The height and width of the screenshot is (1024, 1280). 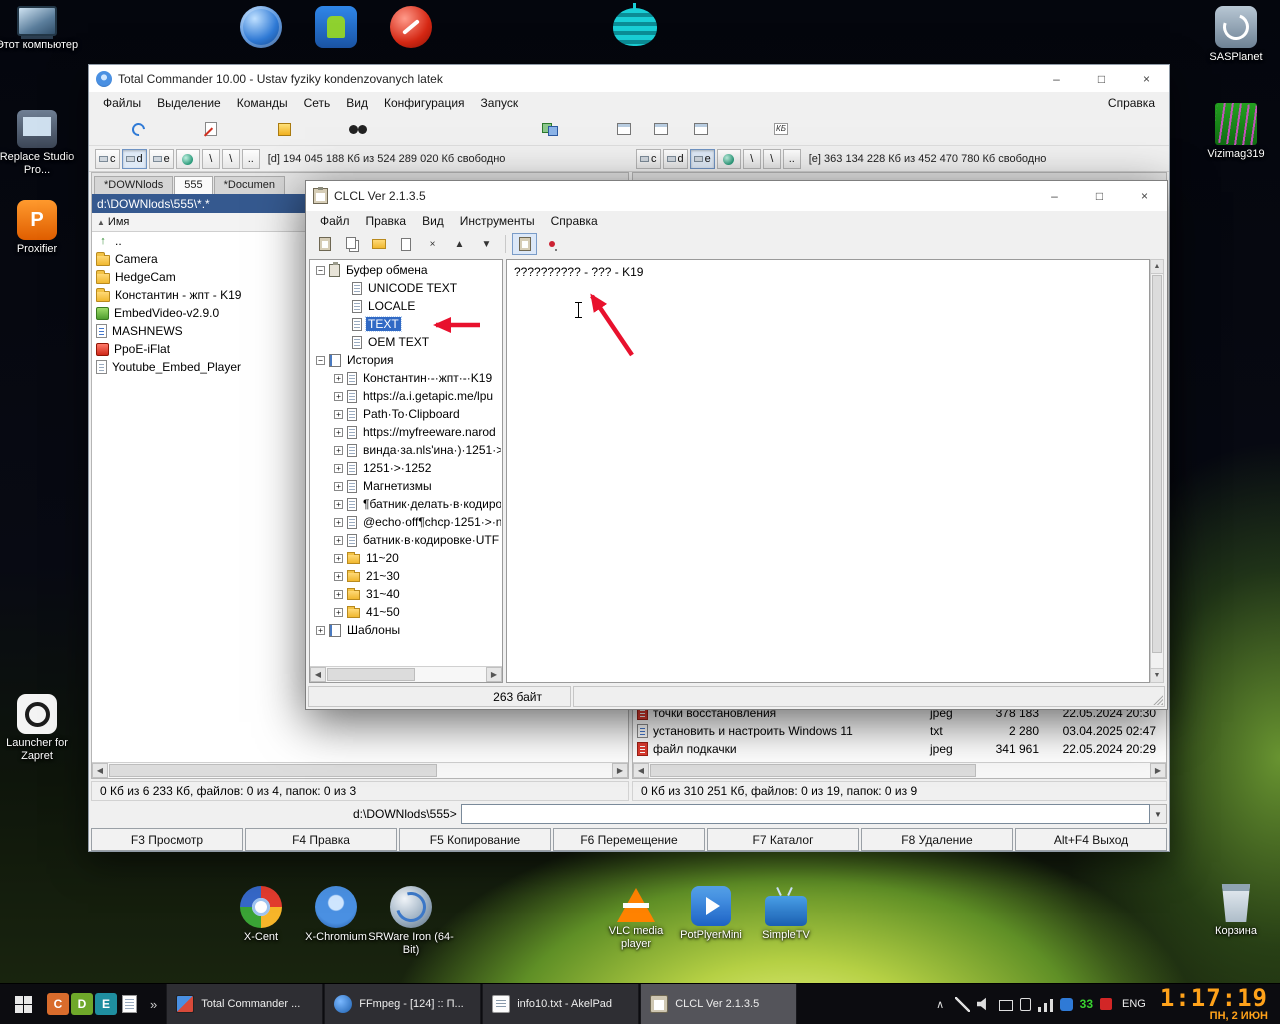 I want to click on search-button, so click(x=358, y=129).